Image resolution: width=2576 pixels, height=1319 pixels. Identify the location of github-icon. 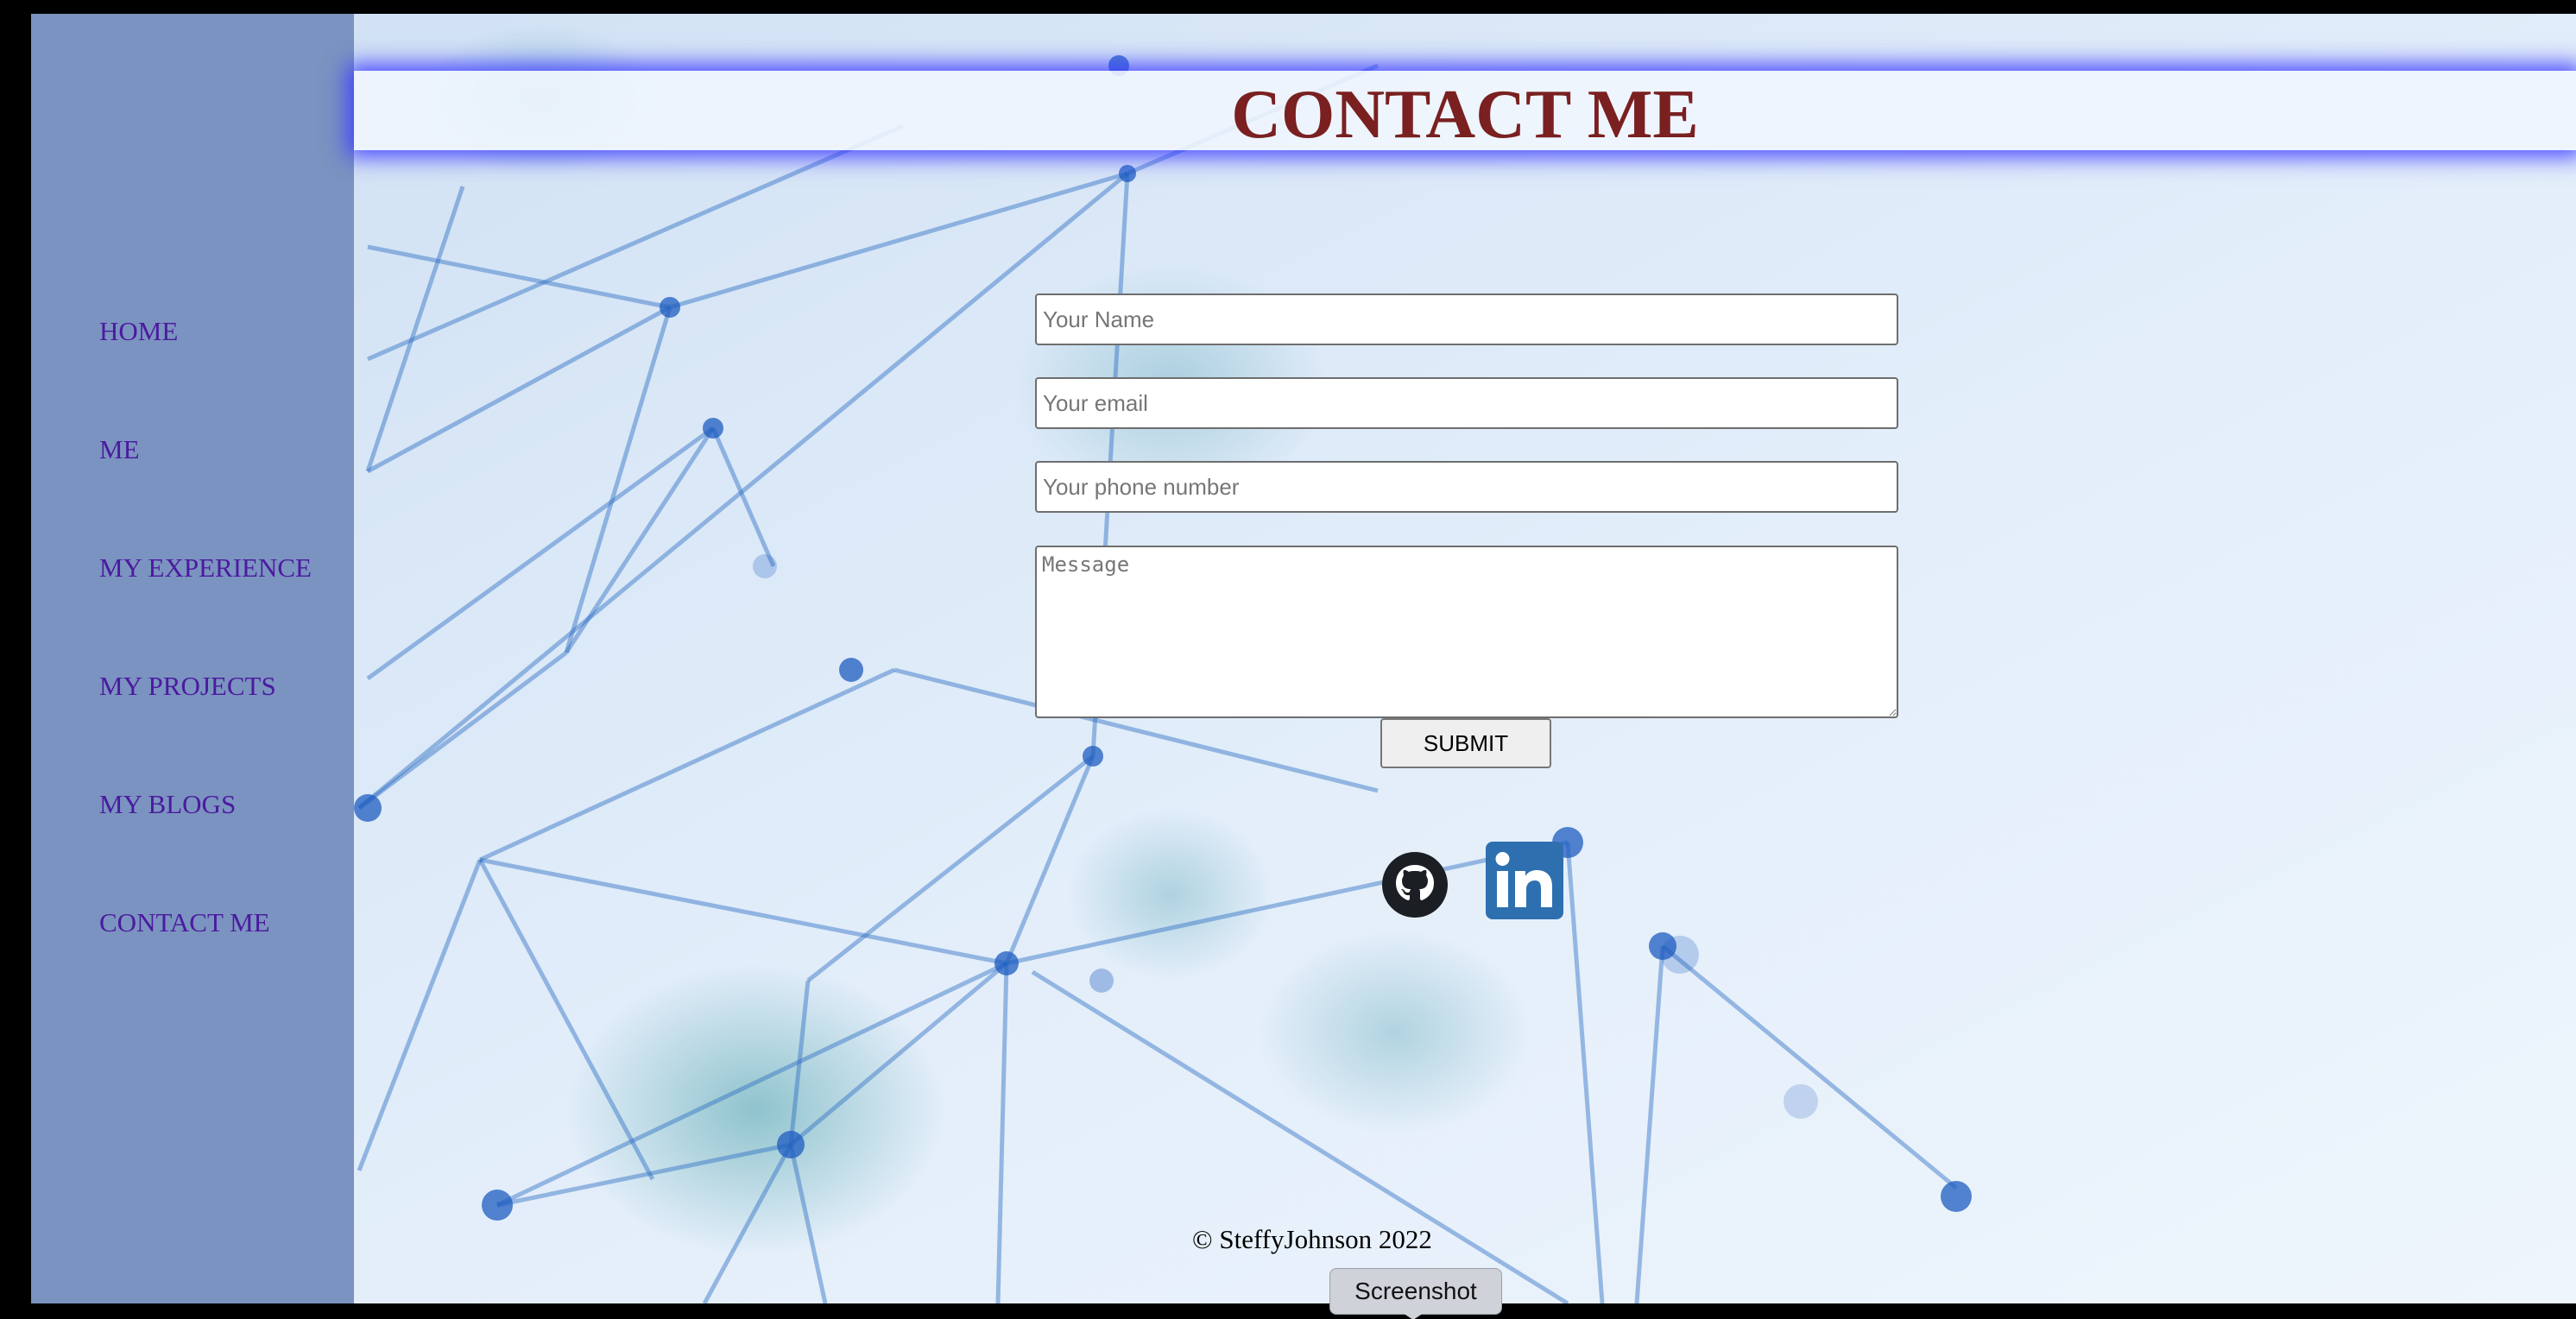
(1415, 885).